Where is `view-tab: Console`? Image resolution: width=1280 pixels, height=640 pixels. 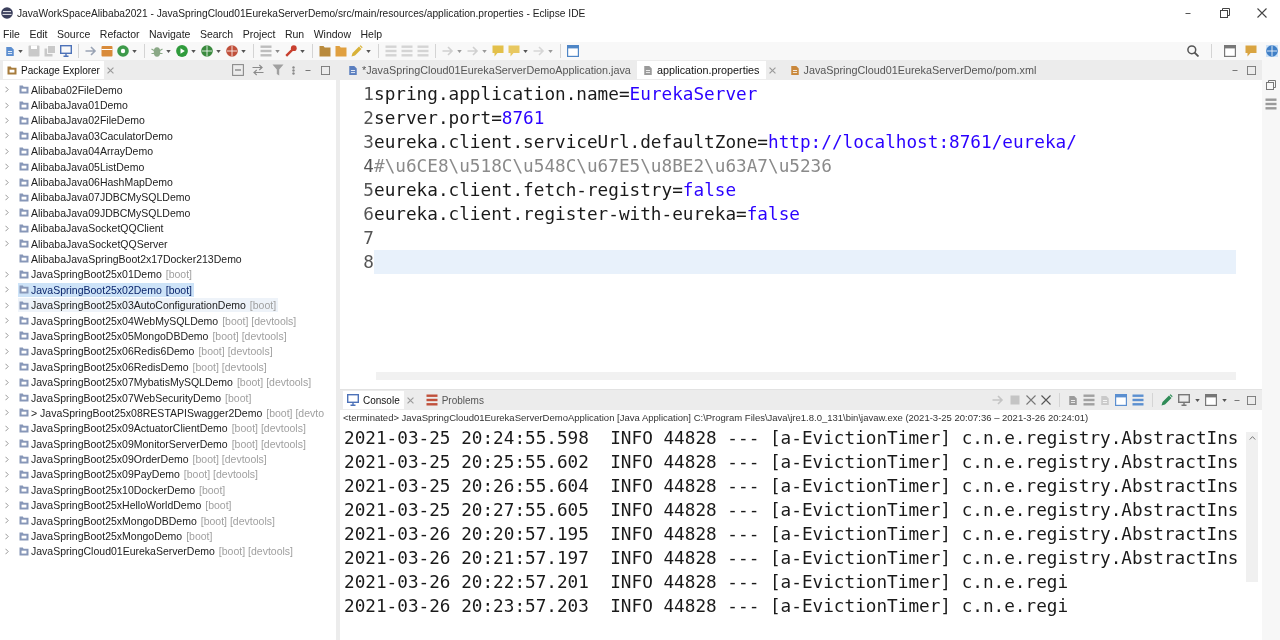 view-tab: Console is located at coordinates (373, 400).